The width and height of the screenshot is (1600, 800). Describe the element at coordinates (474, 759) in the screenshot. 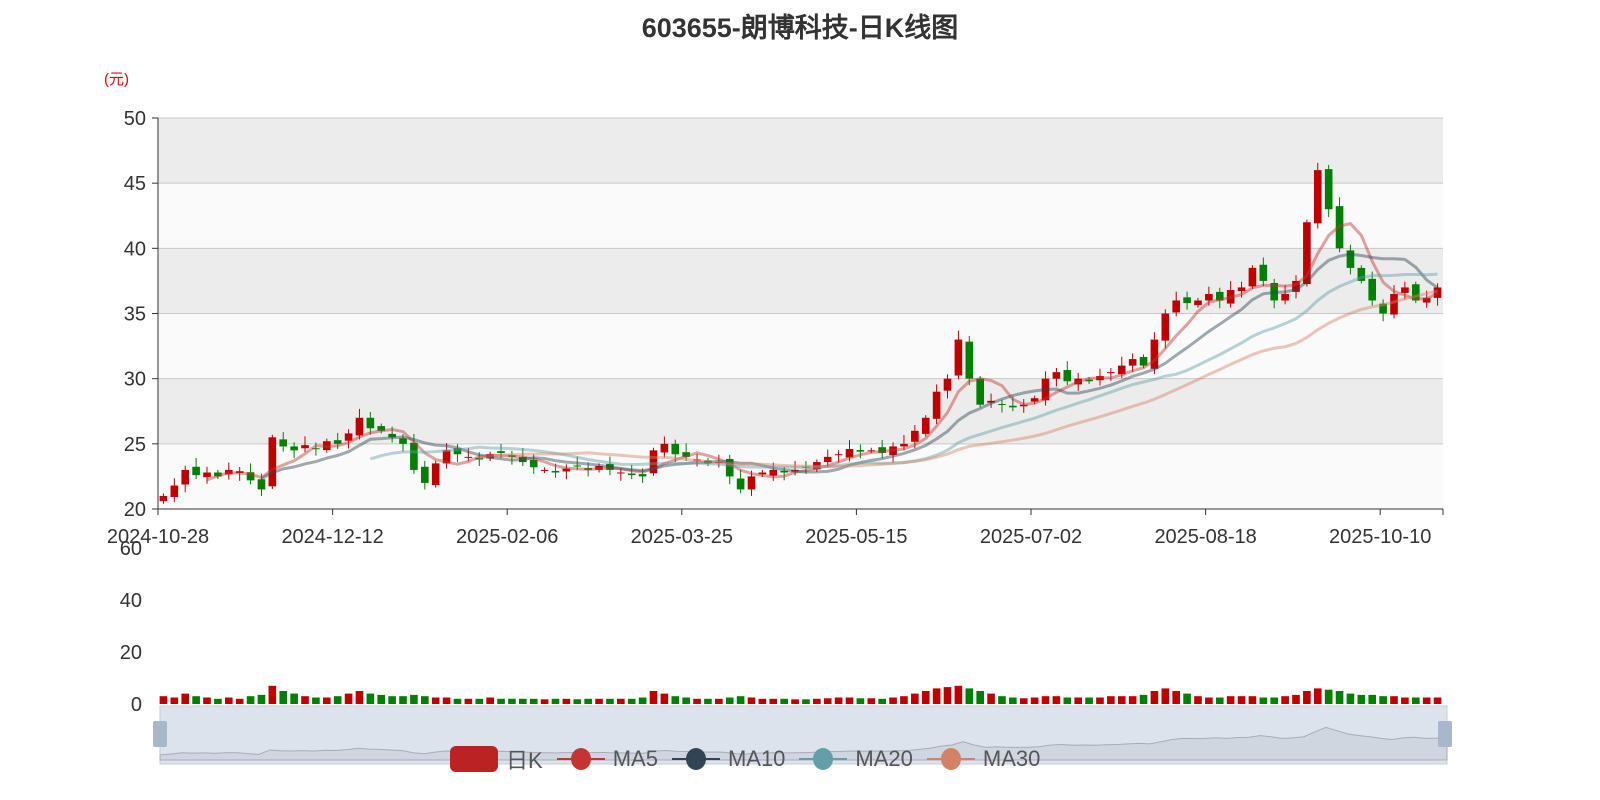

I see `candle-swatch-icon` at that location.